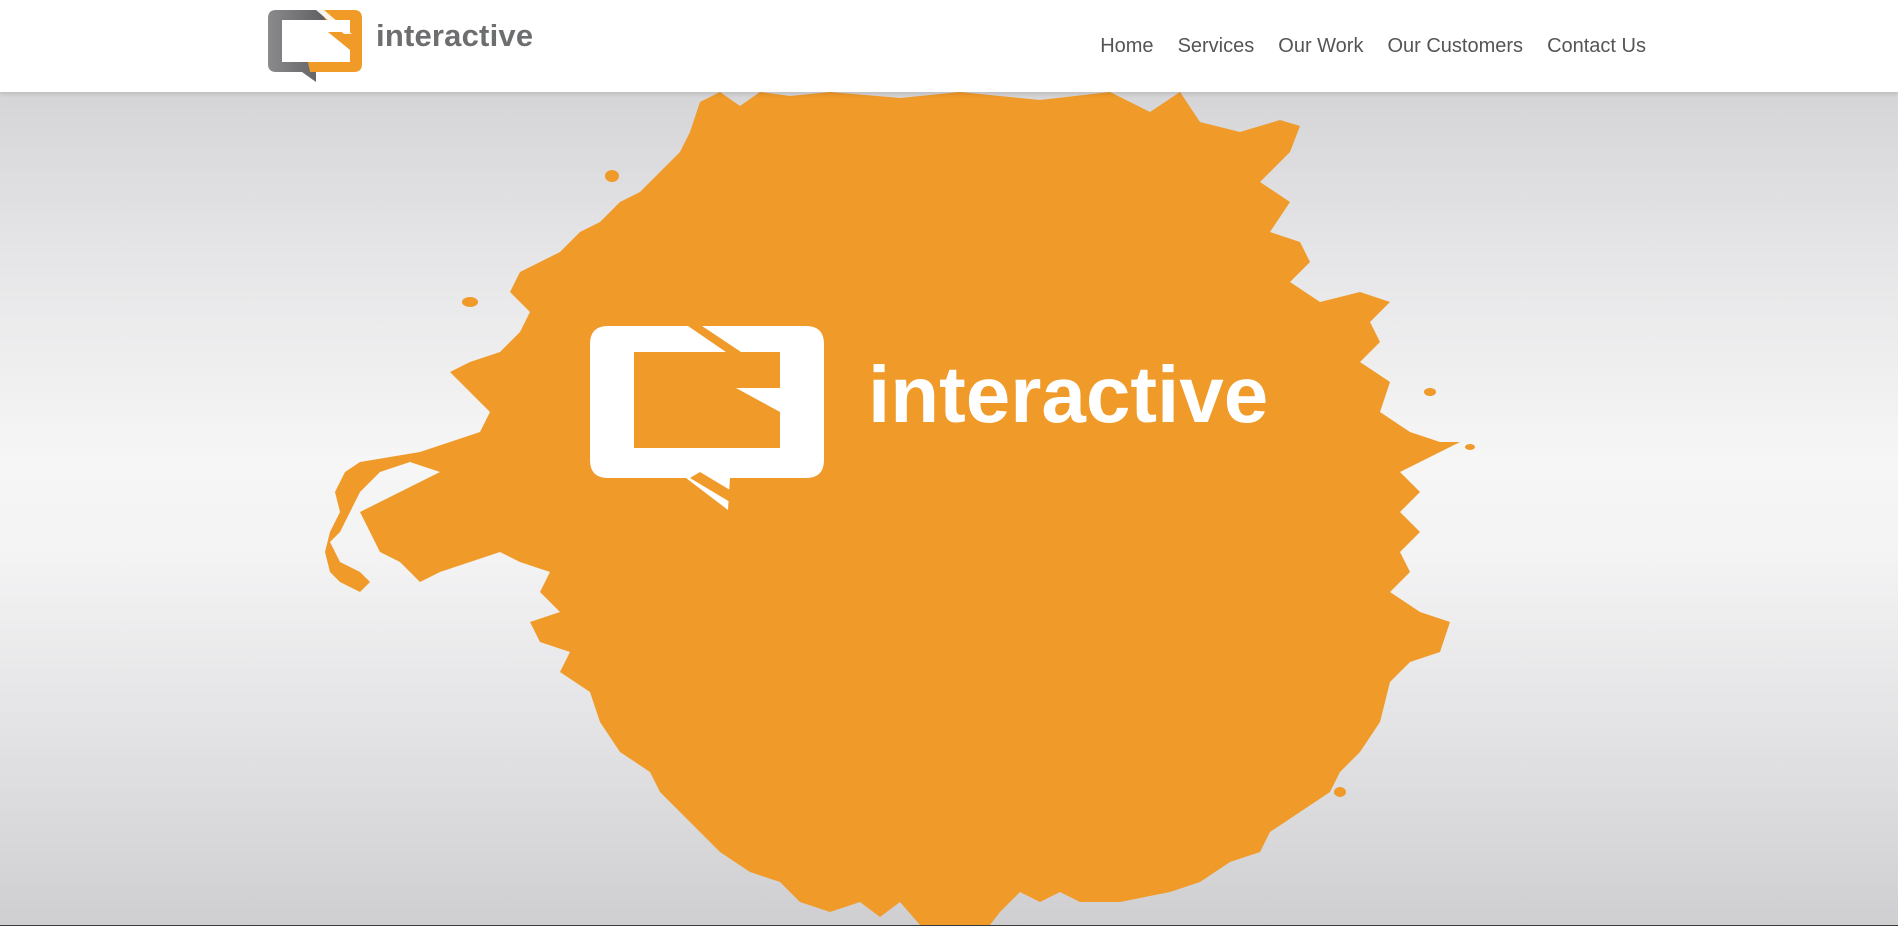 The height and width of the screenshot is (926, 1898). I want to click on nav-contact-us: Contact Us, so click(1590, 46).